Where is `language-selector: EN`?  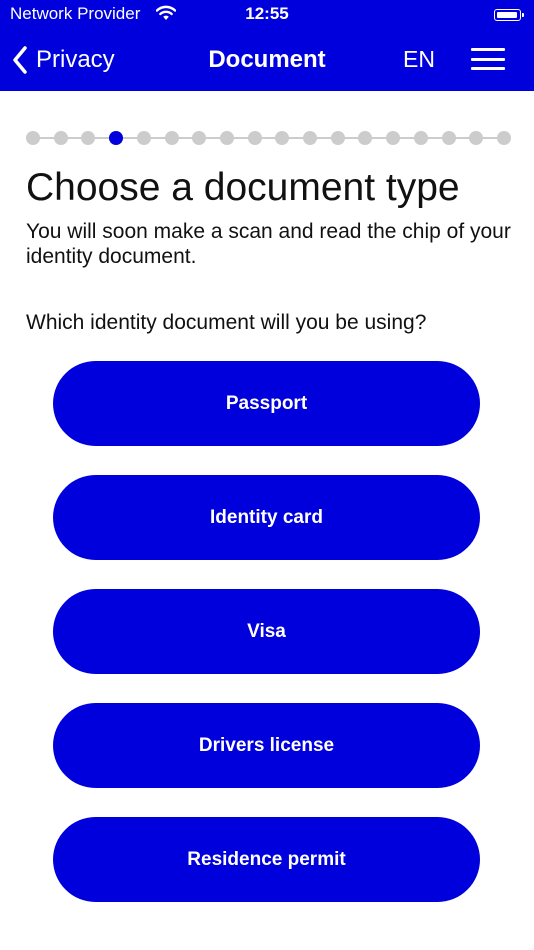 language-selector: EN is located at coordinates (419, 59).